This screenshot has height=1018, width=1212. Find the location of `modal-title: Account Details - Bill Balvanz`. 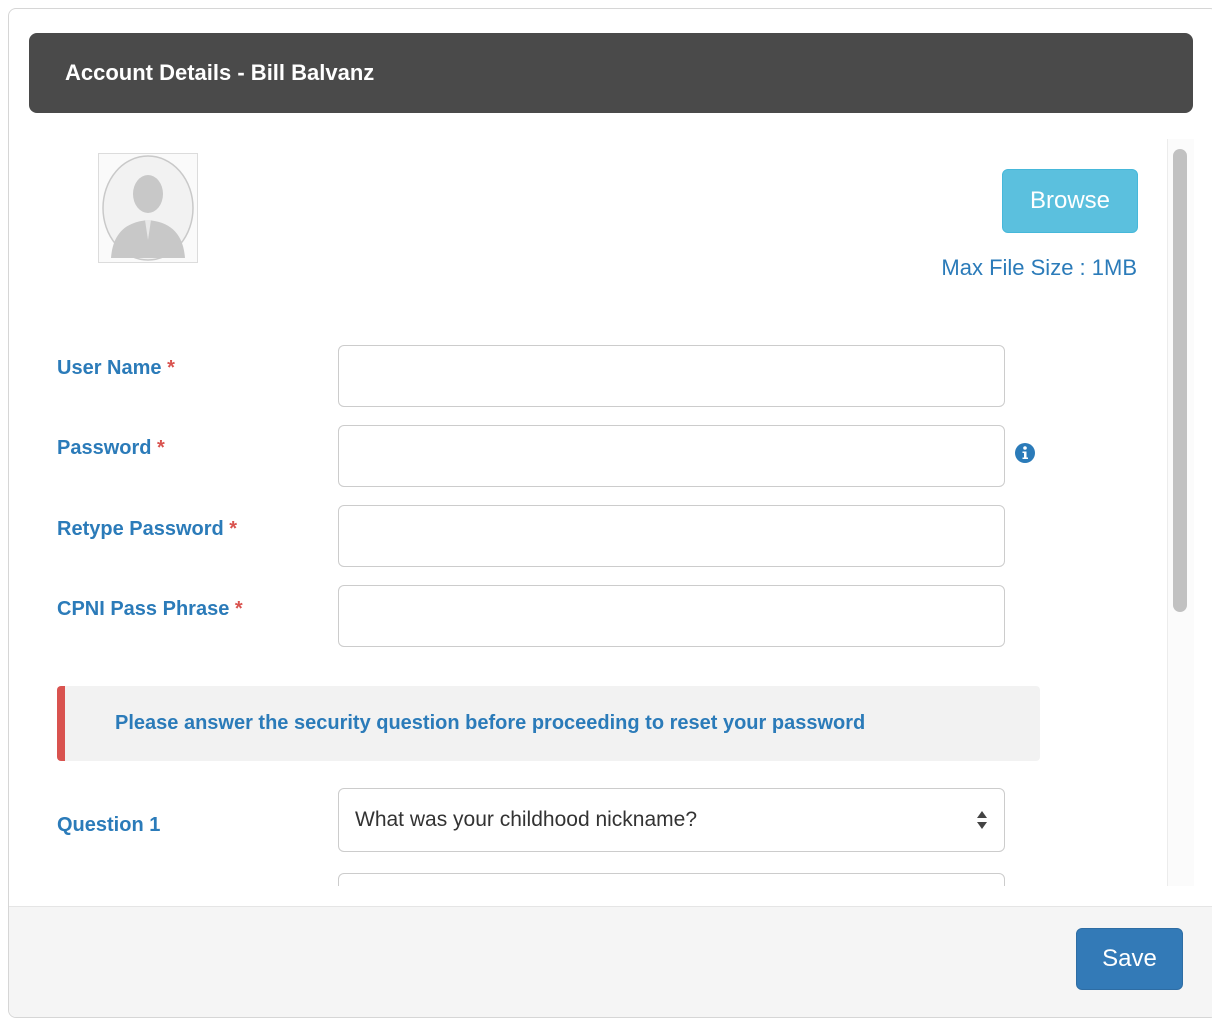

modal-title: Account Details - Bill Balvanz is located at coordinates (220, 72).